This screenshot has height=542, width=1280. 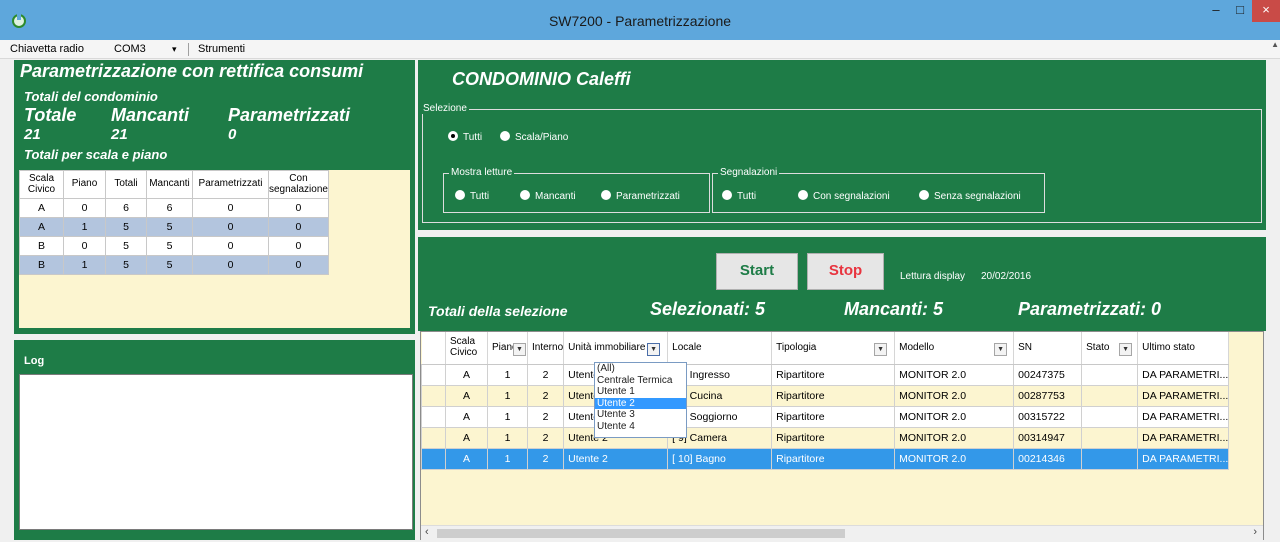 I want to click on stats-cell: 5, so click(x=126, y=265).